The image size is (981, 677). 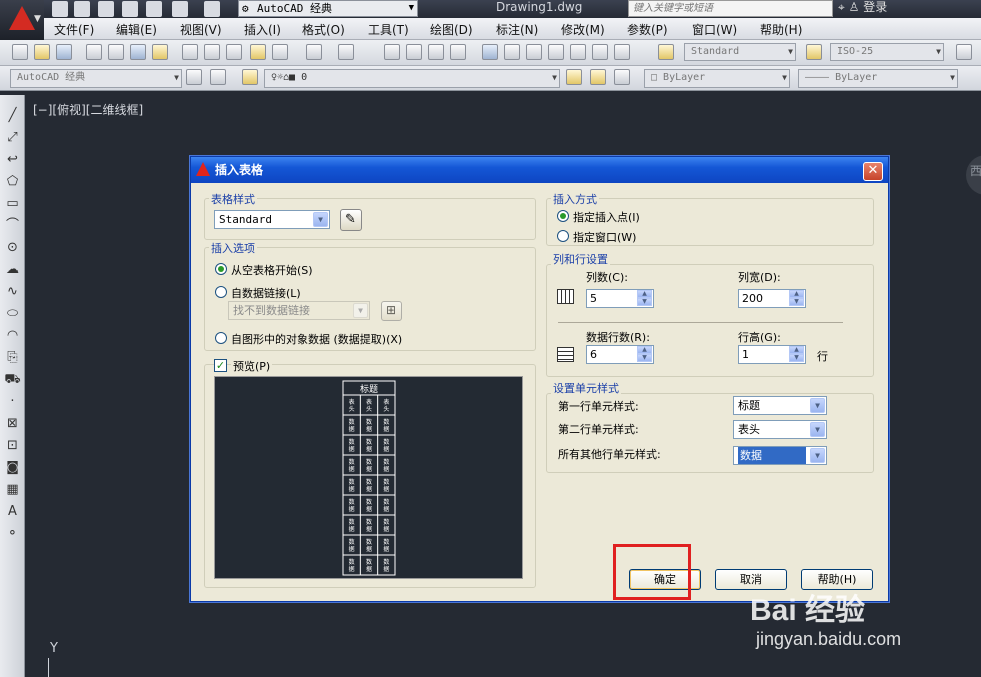 I want to click on save-icon, so click(x=106, y=9).